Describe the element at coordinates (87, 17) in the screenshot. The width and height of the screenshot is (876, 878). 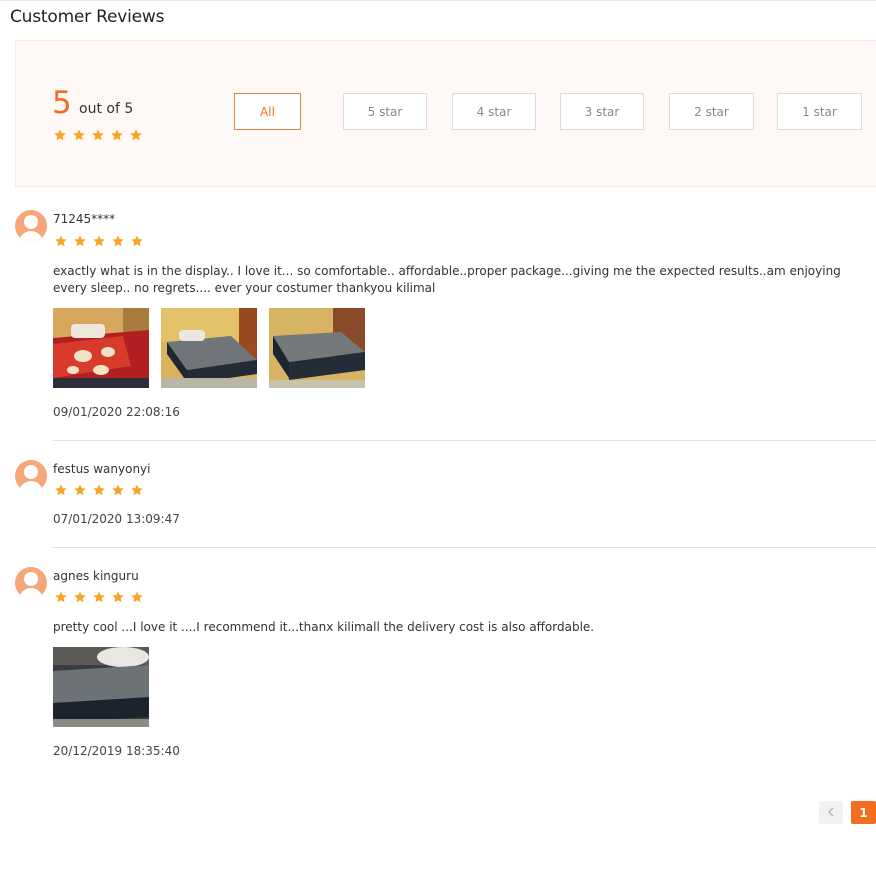
I see `section-title: Customer Reviews` at that location.